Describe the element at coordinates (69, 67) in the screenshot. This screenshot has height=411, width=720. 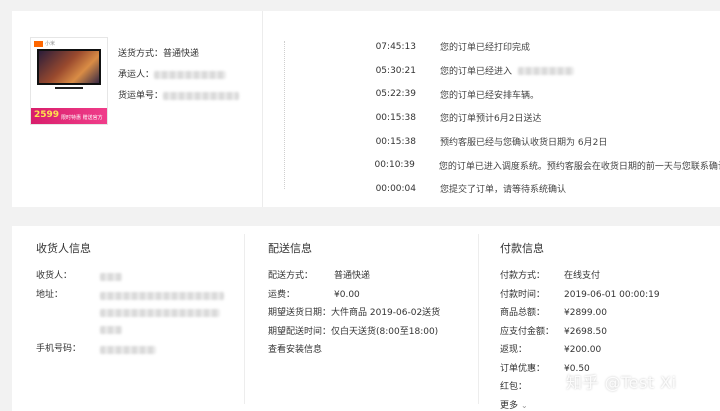
I see `tv-image` at that location.